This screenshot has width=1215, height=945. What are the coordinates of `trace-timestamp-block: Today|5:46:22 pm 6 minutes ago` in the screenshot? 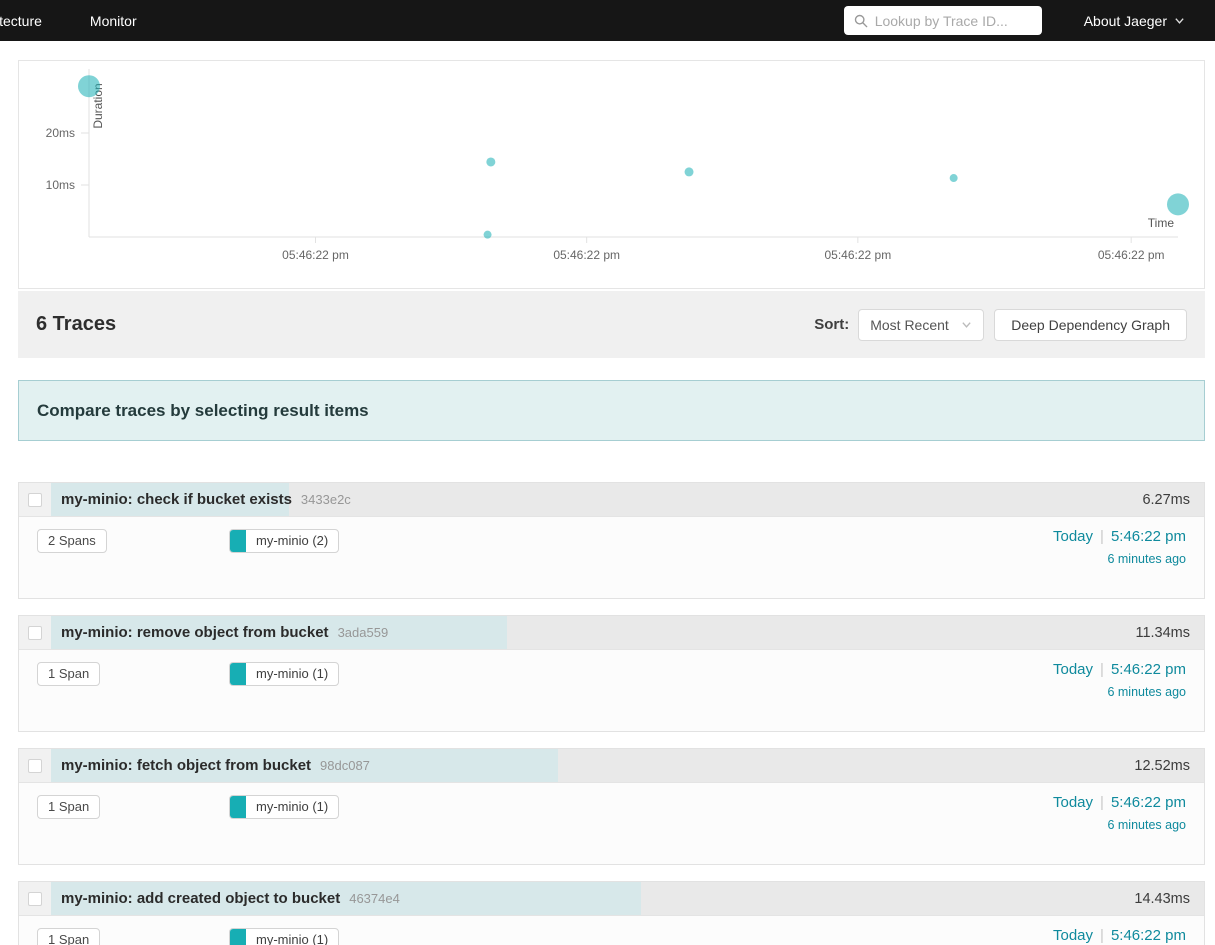 It's located at (1119, 936).